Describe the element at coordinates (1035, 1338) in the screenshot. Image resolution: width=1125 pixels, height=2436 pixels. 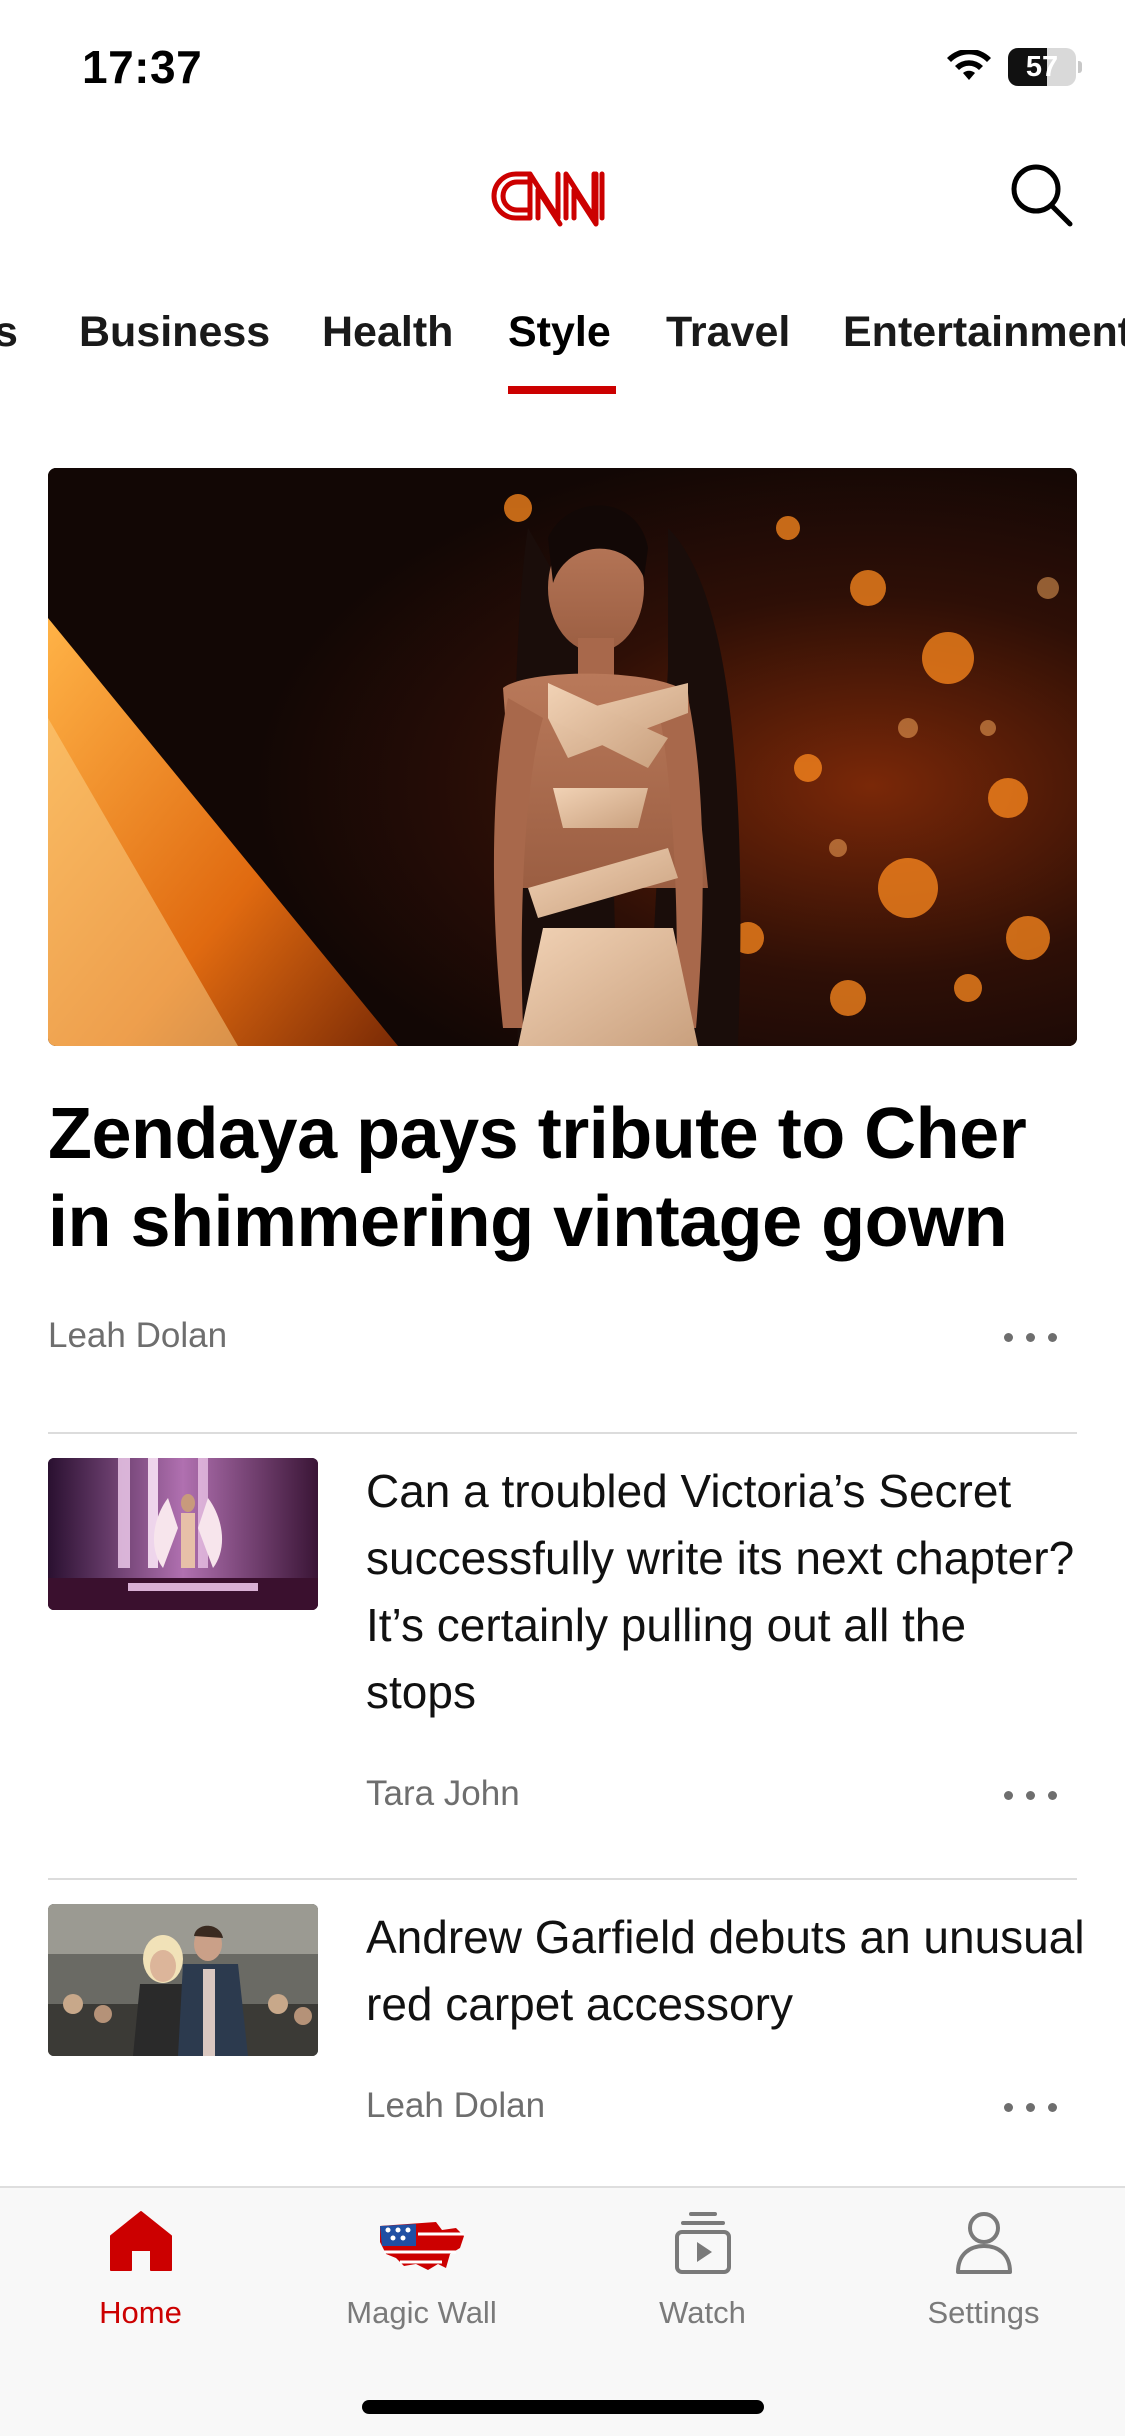
I see `hero-more-button` at that location.